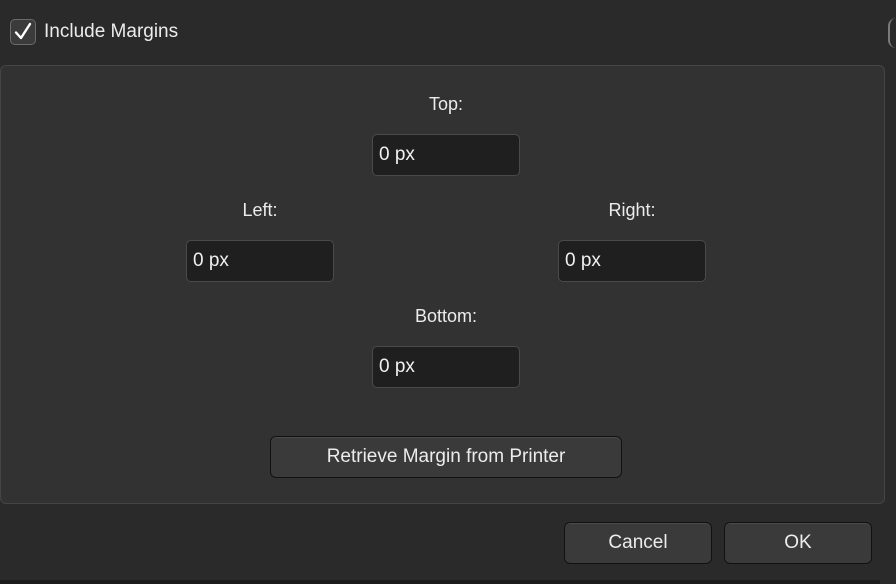  What do you see at coordinates (111, 31) in the screenshot?
I see `include-margins-label: Include Margins` at bounding box center [111, 31].